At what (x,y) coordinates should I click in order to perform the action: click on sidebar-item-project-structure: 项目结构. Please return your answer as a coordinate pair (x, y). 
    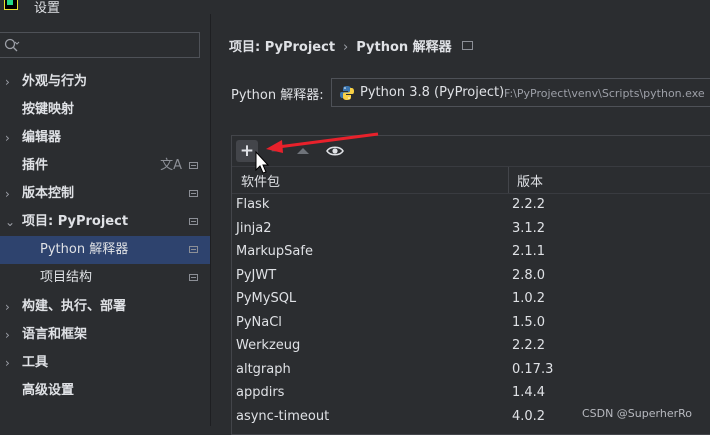
    Looking at the image, I should click on (105, 278).